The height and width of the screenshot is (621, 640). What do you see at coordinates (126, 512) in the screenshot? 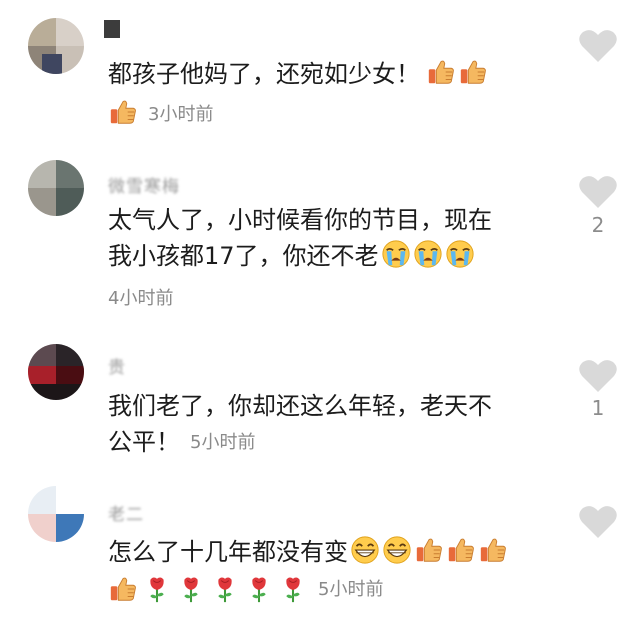
I see `username: 老二` at bounding box center [126, 512].